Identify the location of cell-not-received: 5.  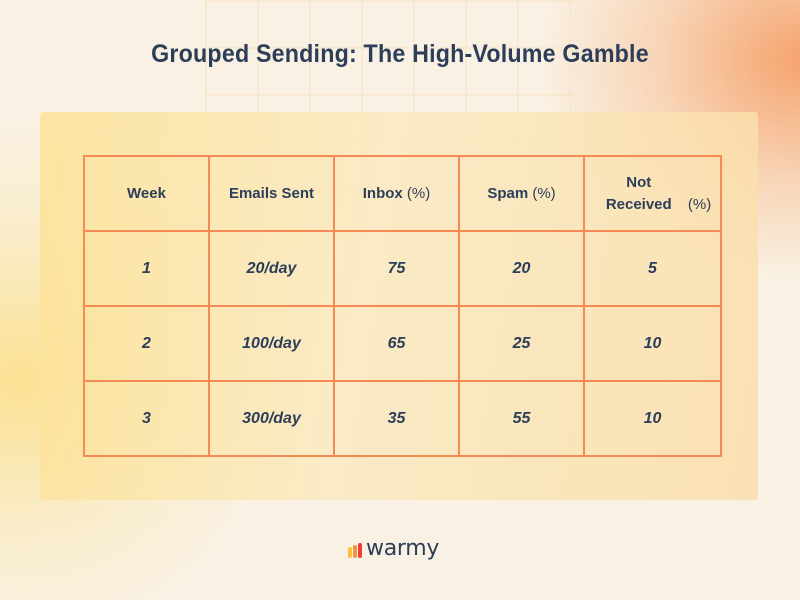
(652, 268).